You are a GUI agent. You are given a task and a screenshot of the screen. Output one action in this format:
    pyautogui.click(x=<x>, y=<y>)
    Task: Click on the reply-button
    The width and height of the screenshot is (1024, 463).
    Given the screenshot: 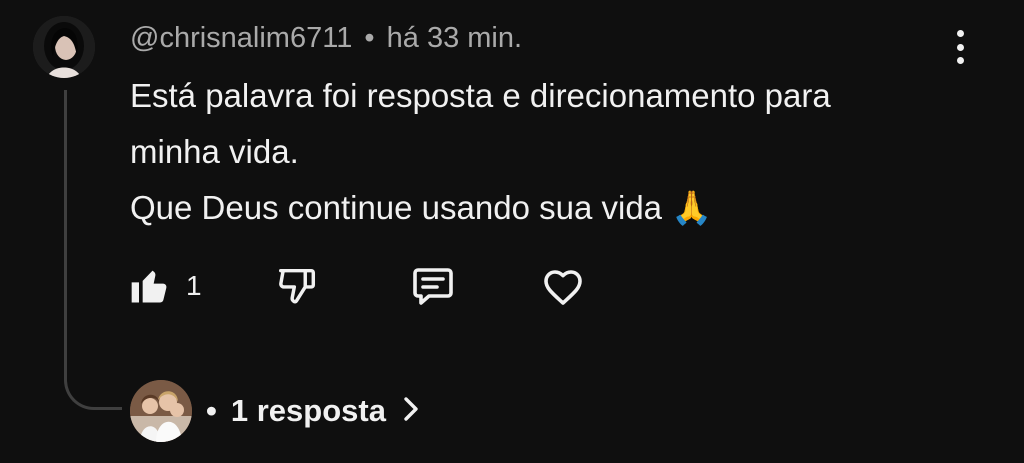 What is the action you would take?
    pyautogui.click(x=433, y=286)
    